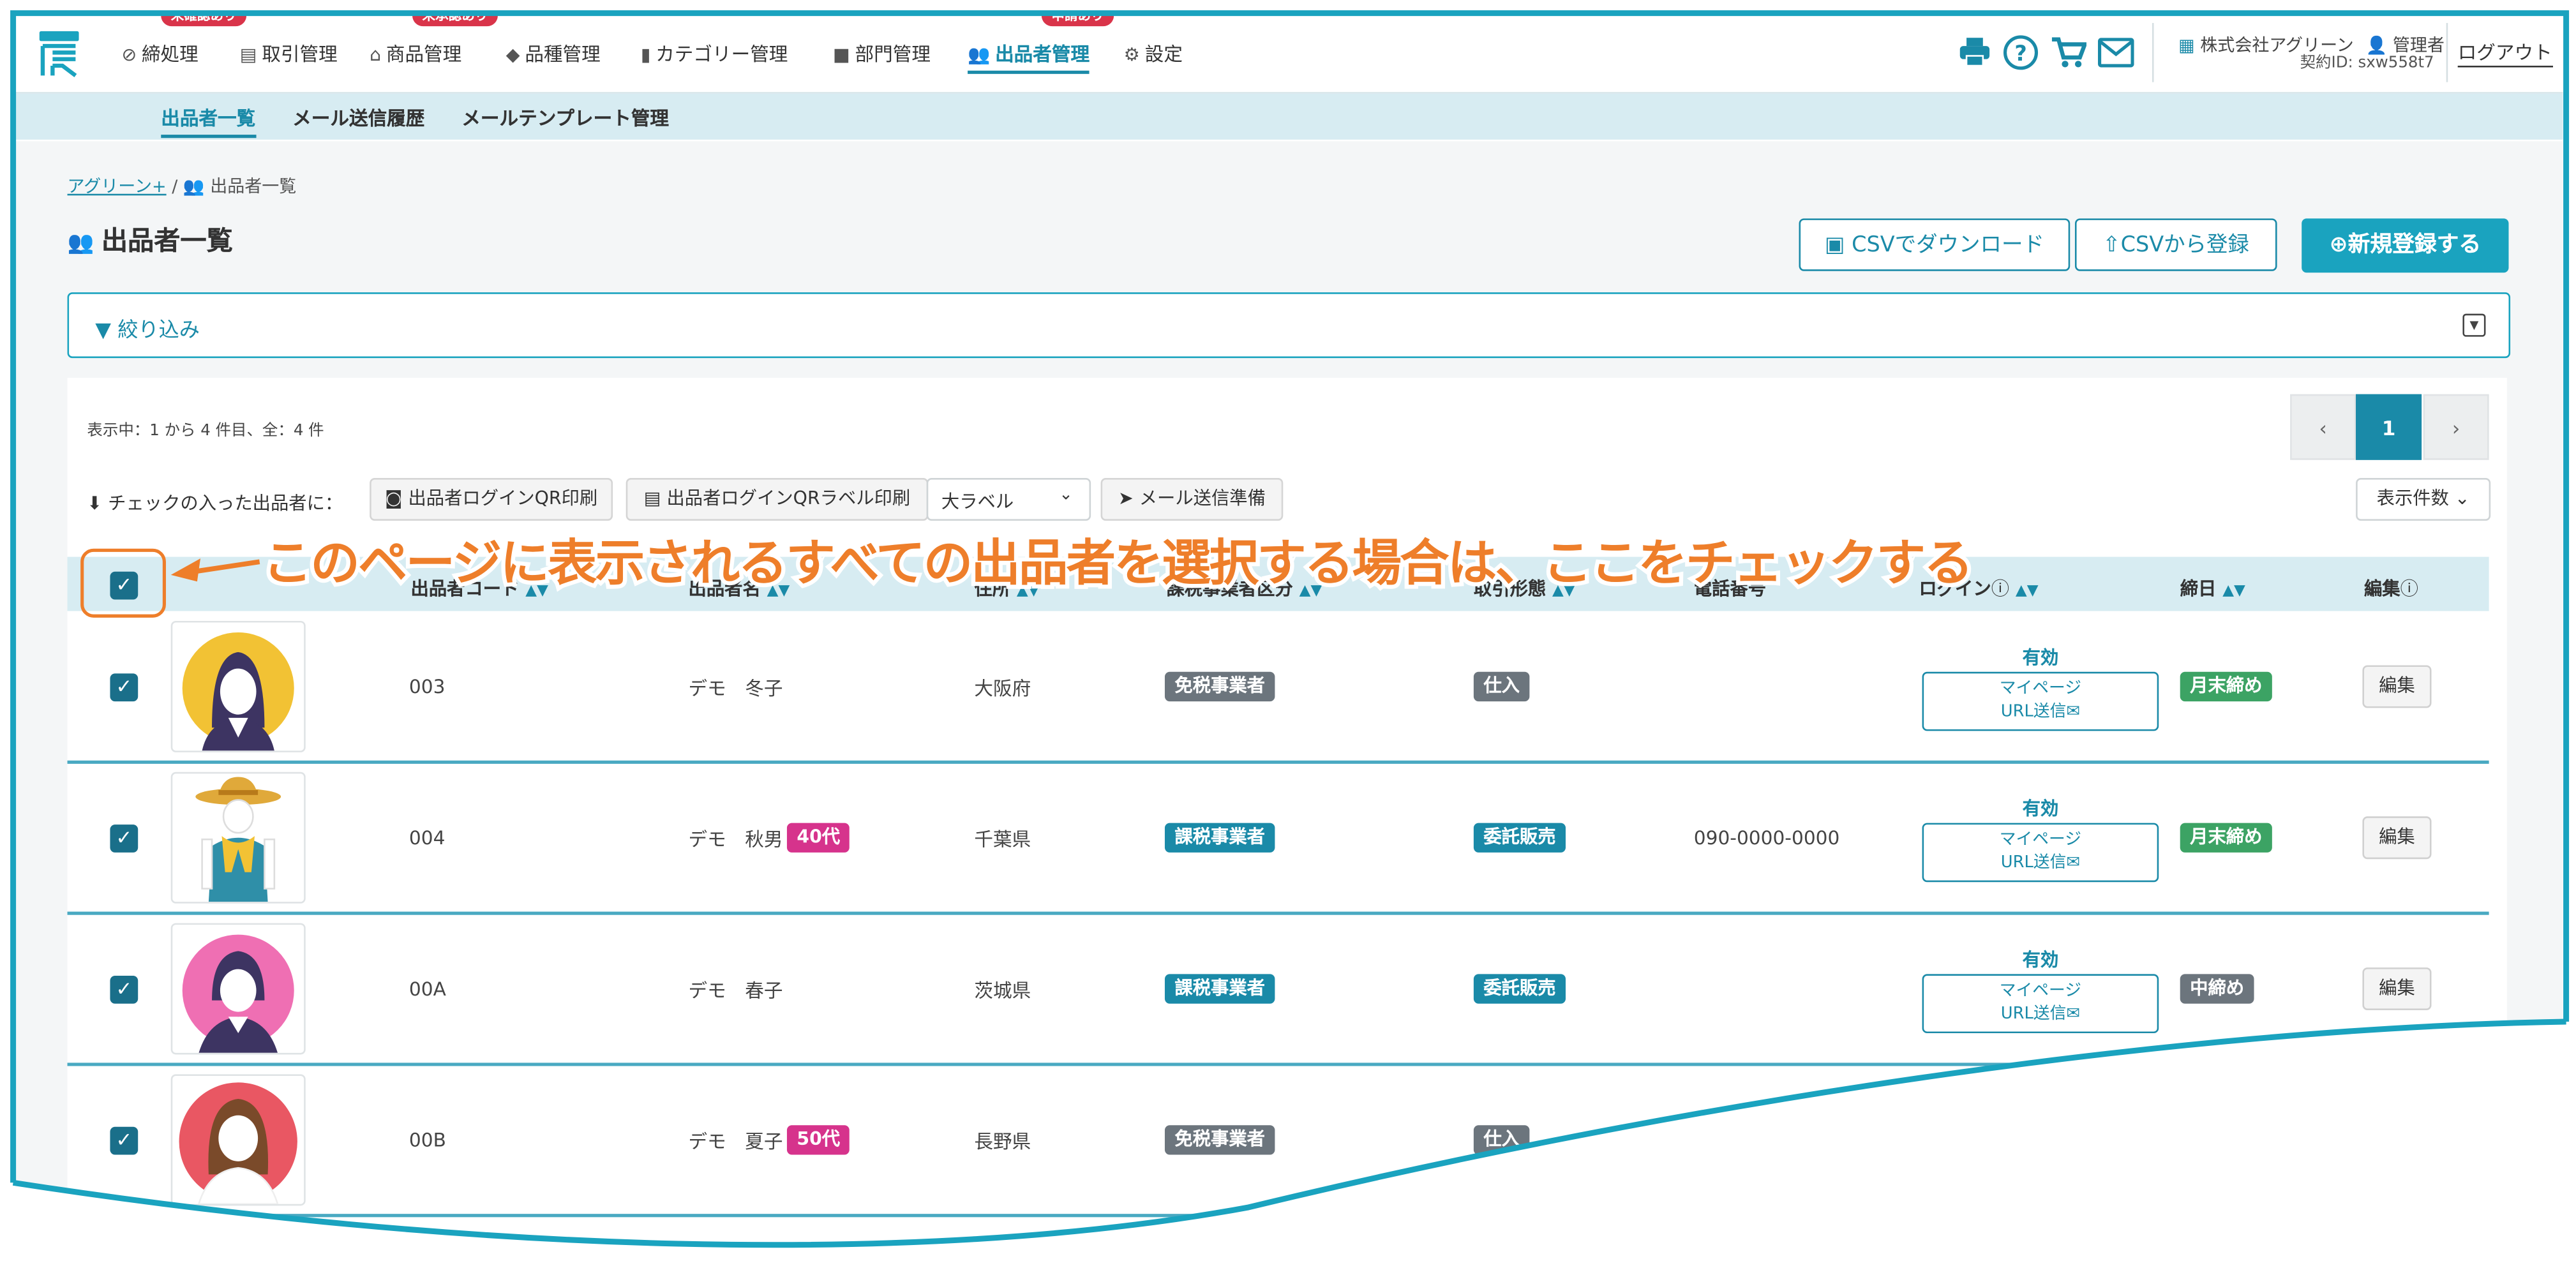 Image resolution: width=2576 pixels, height=1268 pixels. Describe the element at coordinates (2217, 988) in the screenshot. I see `closing-badge: 中締め` at that location.